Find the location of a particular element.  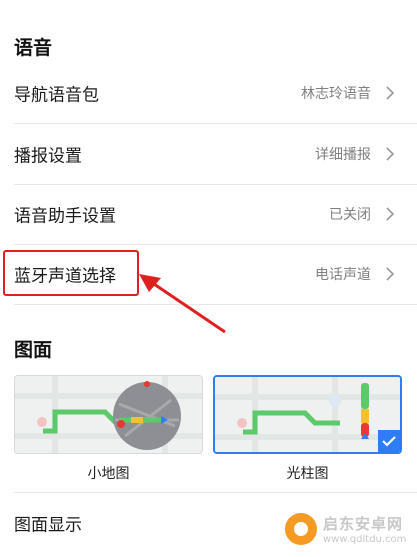

voice-assistant-row: 语音助手设置 已关闭 is located at coordinates (208, 214).